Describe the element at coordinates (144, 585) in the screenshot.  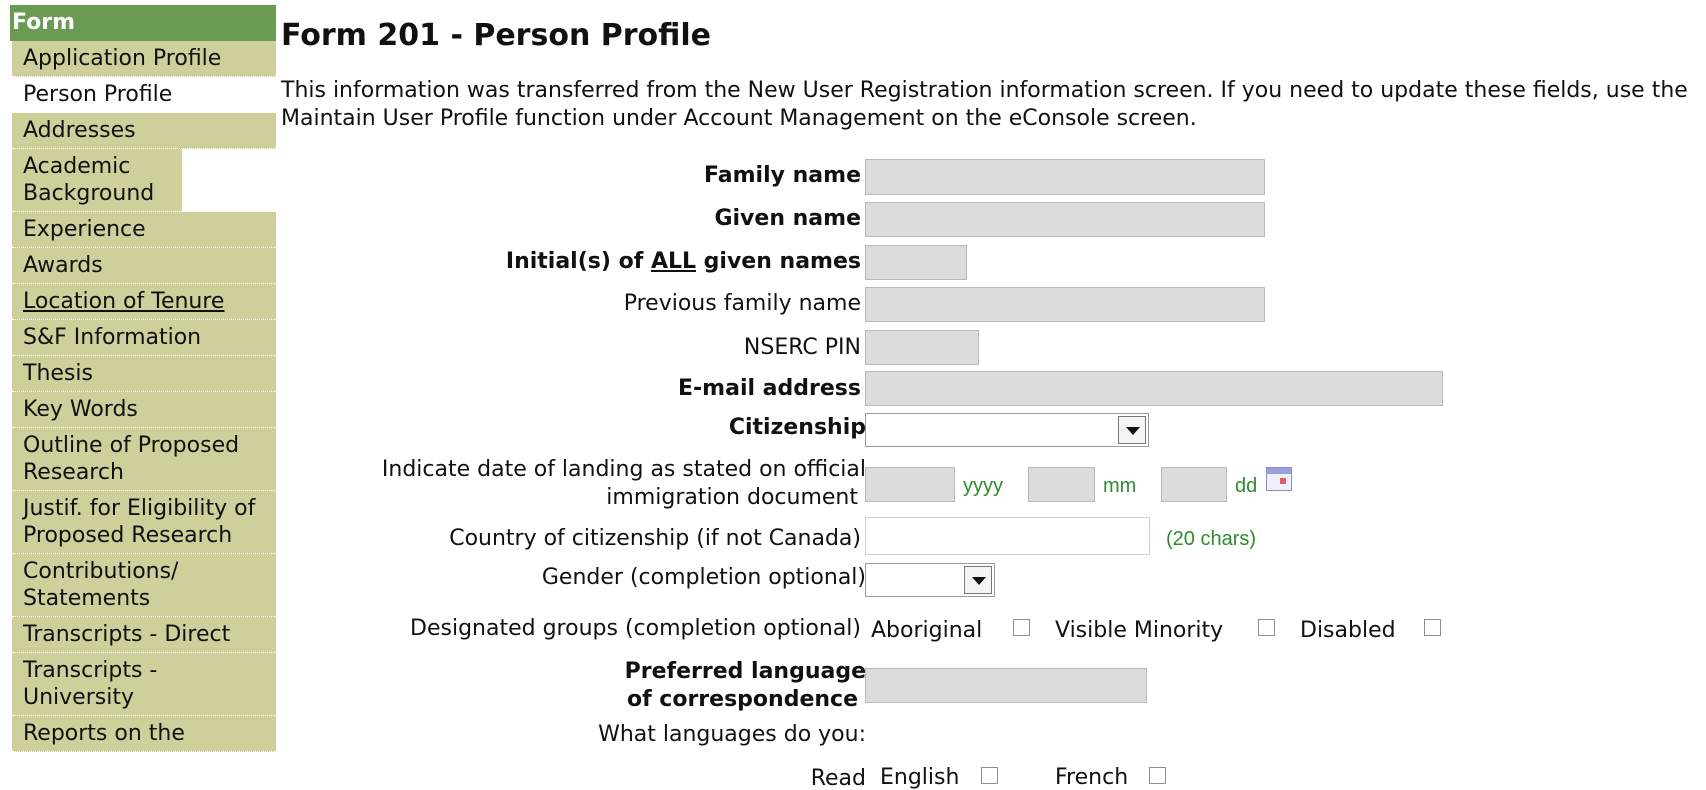
I see `sidebar-item-contributions-statements: Contributions/ Statements` at that location.